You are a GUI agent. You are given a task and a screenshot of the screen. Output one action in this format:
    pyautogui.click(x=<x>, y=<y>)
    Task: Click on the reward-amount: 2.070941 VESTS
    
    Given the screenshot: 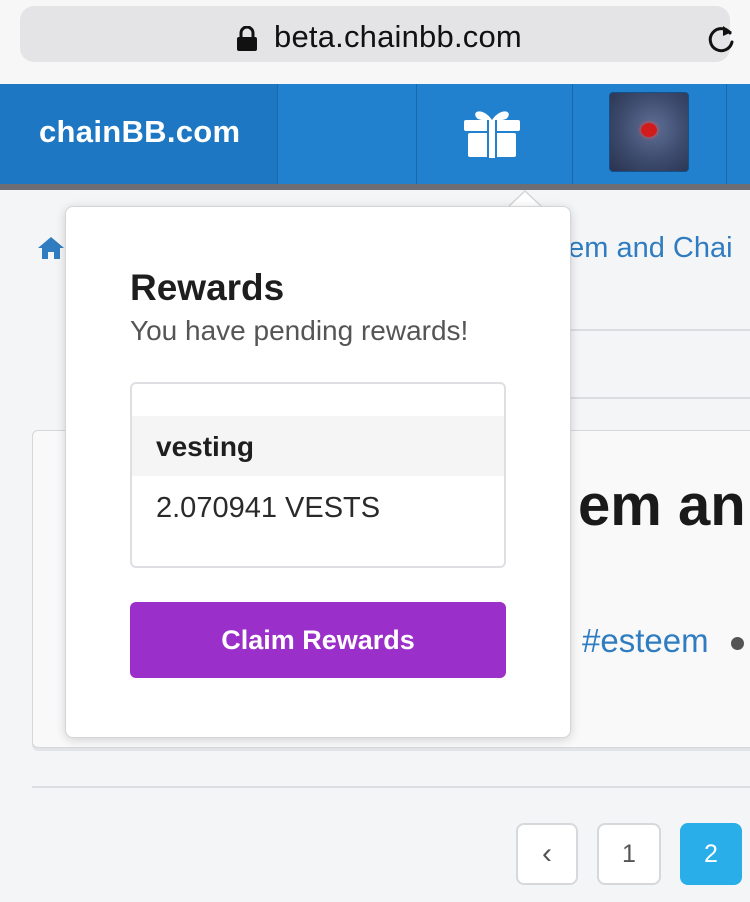 What is the action you would take?
    pyautogui.click(x=268, y=508)
    